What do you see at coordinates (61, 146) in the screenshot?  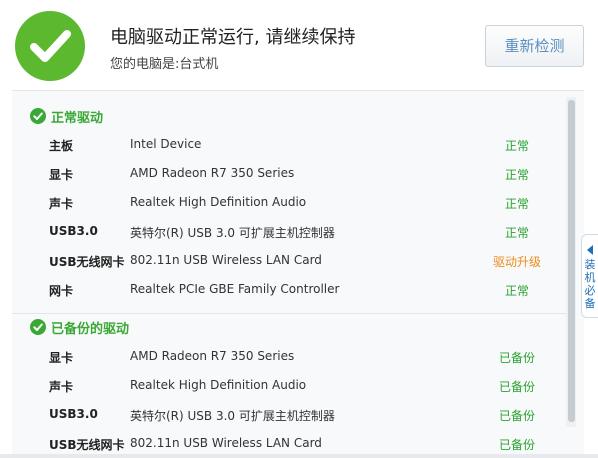 I see `device-type: 主板` at bounding box center [61, 146].